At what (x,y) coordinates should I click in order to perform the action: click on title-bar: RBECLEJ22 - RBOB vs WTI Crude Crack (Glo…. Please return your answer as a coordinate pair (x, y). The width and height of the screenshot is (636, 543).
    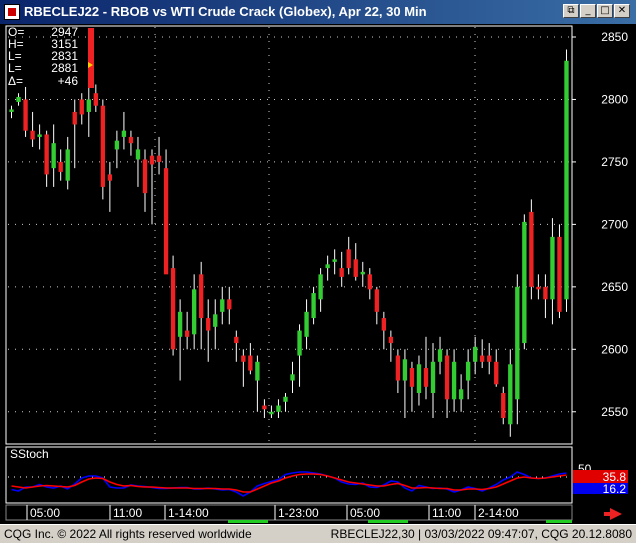
    Looking at the image, I should click on (318, 12).